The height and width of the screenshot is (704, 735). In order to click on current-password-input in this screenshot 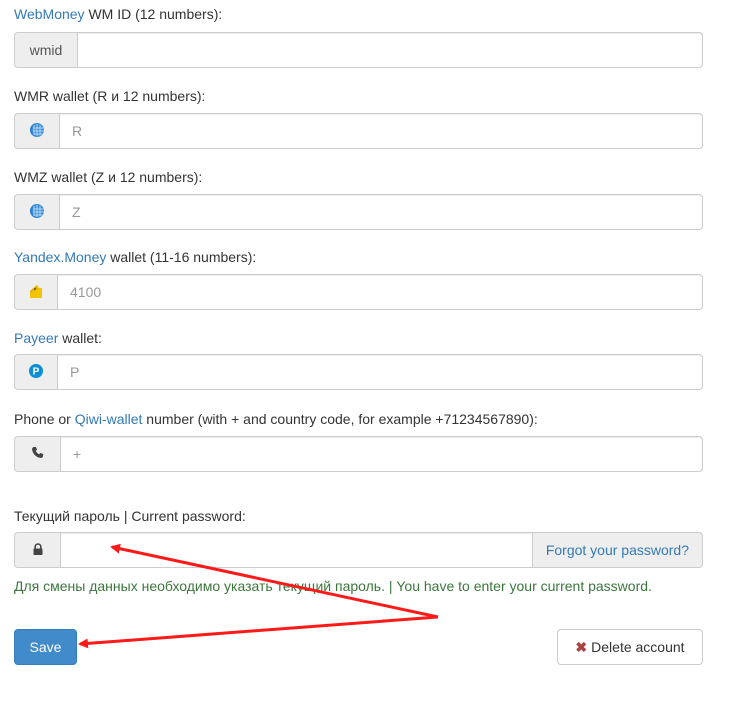, I will do `click(296, 550)`.